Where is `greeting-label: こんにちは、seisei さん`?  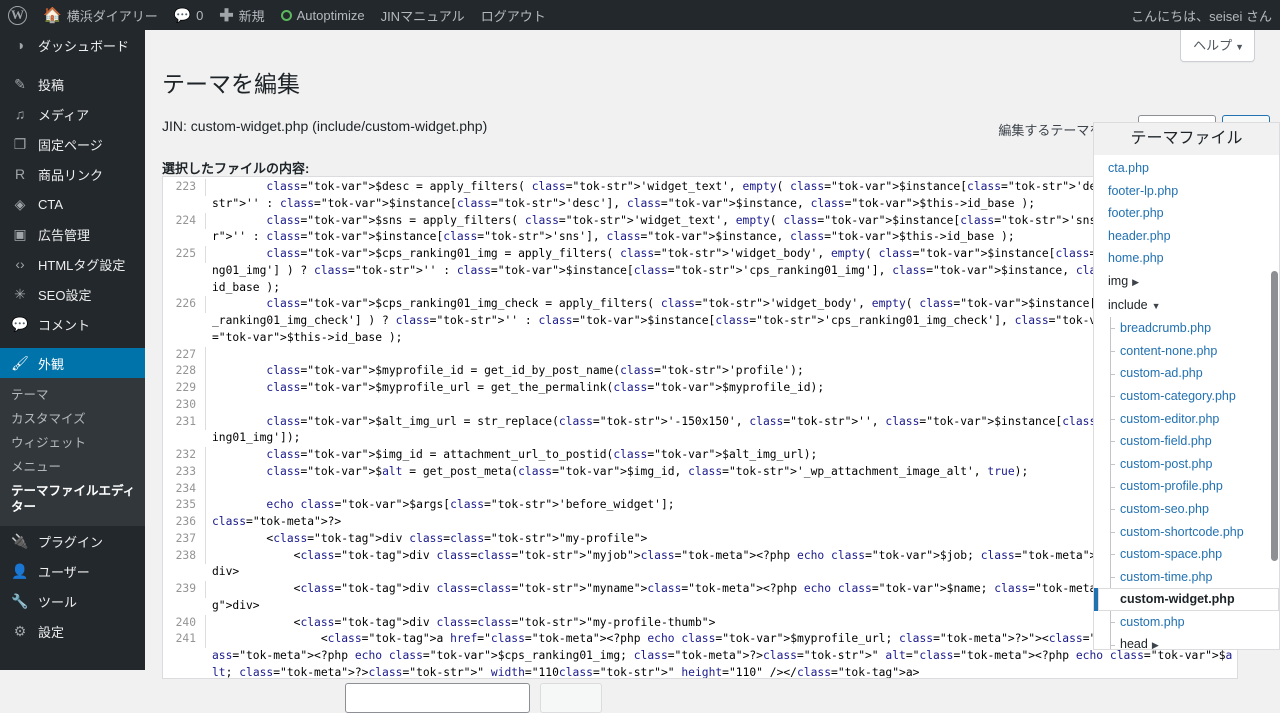 greeting-label: こんにちは、seisei さん is located at coordinates (1201, 16).